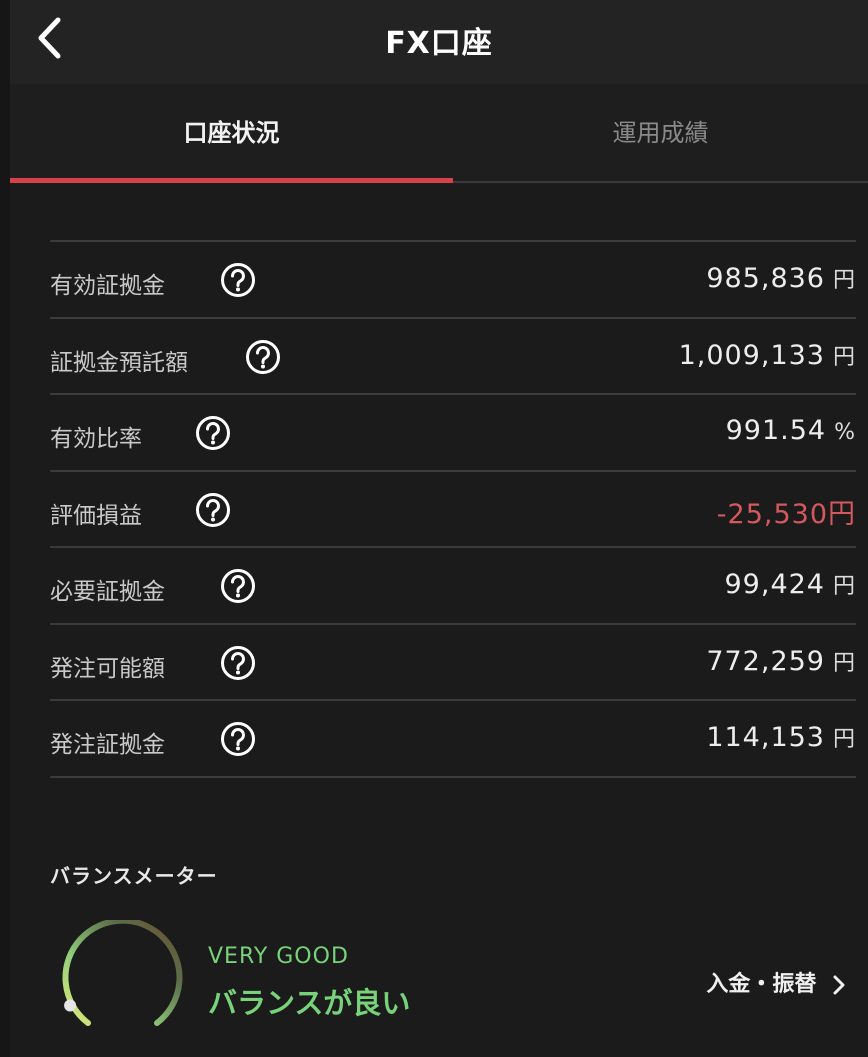  I want to click on row-value: 772,259 円, so click(781, 661).